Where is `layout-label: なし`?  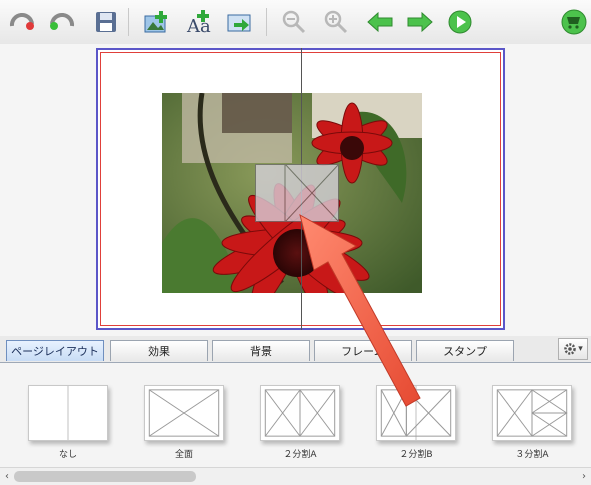
layout-label: なし is located at coordinates (67, 455).